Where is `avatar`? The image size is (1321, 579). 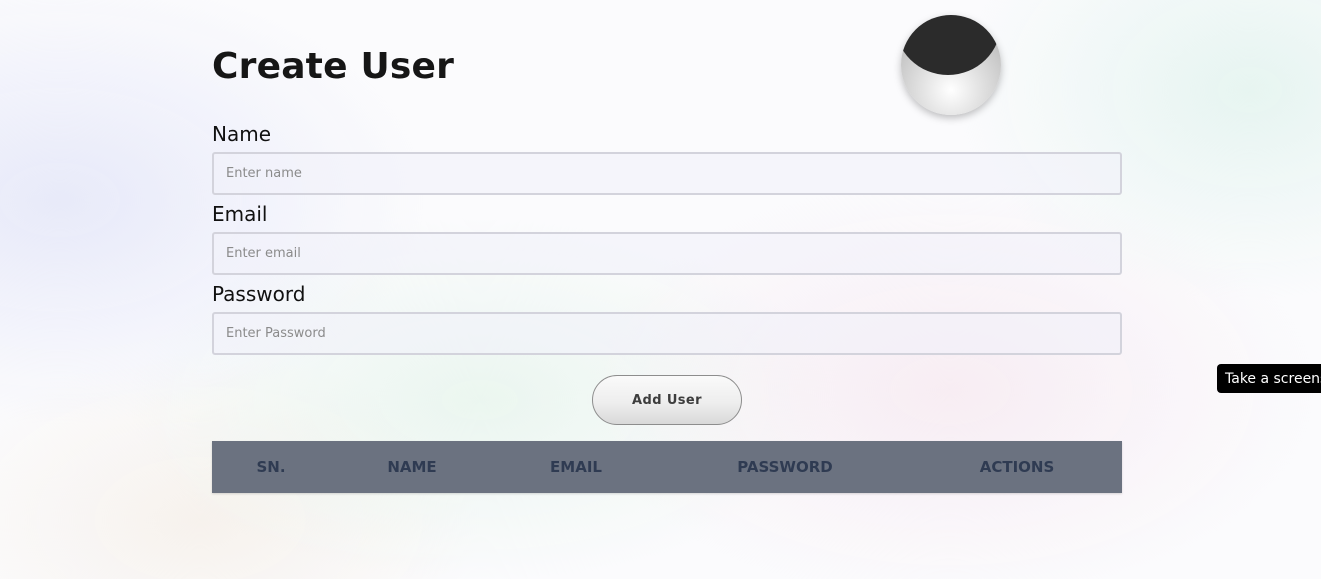 avatar is located at coordinates (951, 65).